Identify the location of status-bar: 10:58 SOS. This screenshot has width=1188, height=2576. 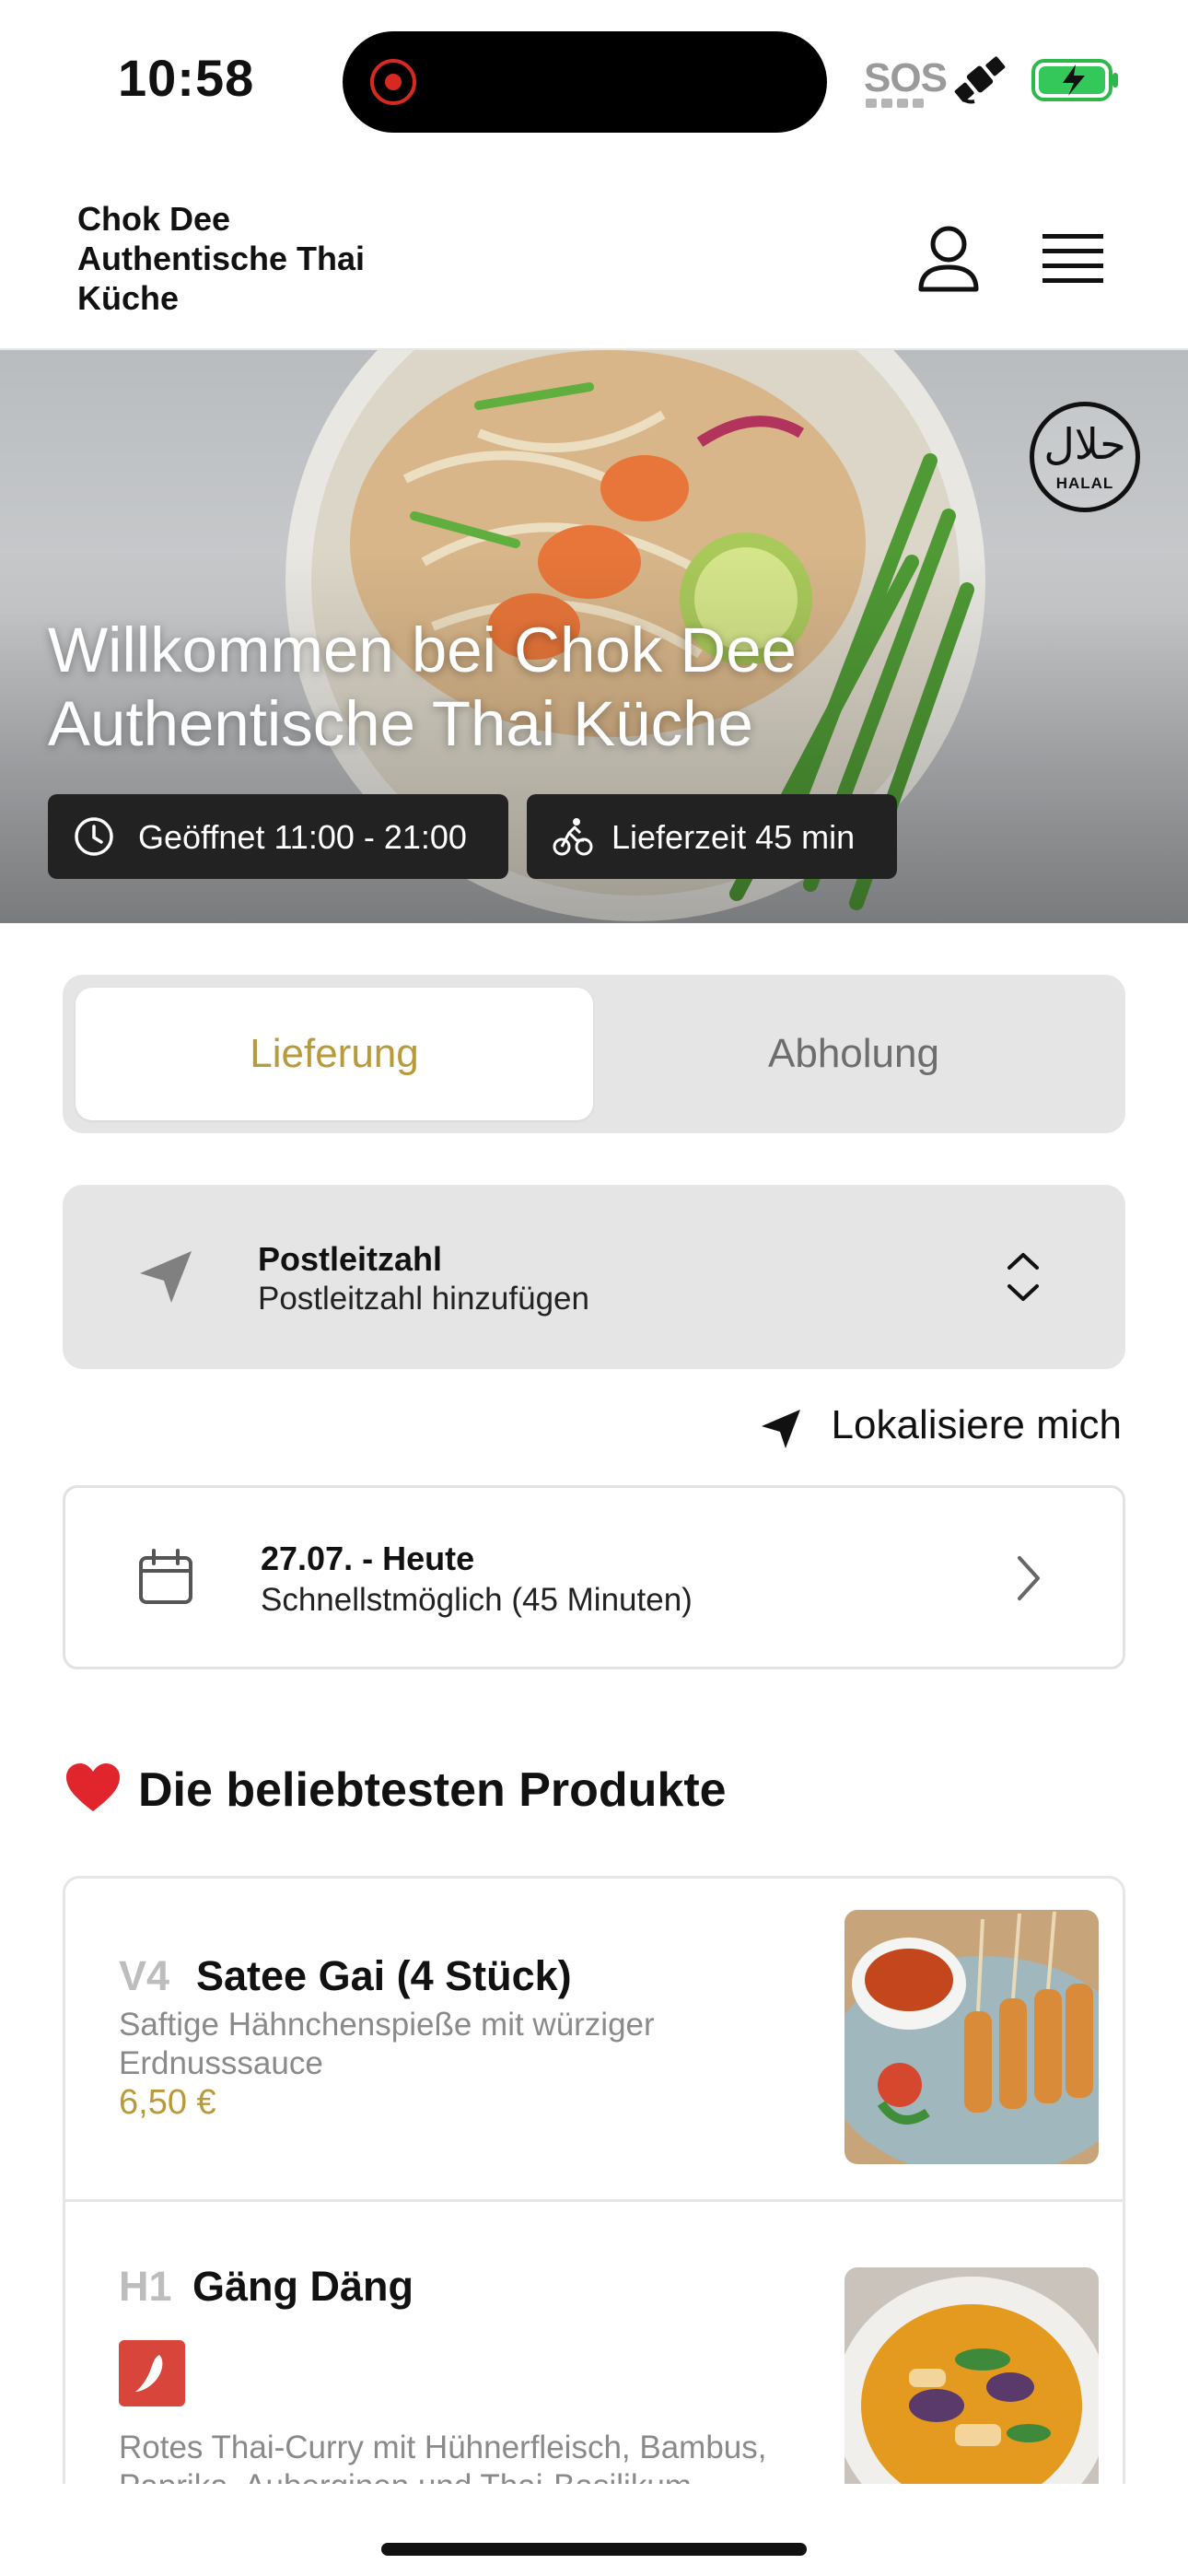
(594, 78).